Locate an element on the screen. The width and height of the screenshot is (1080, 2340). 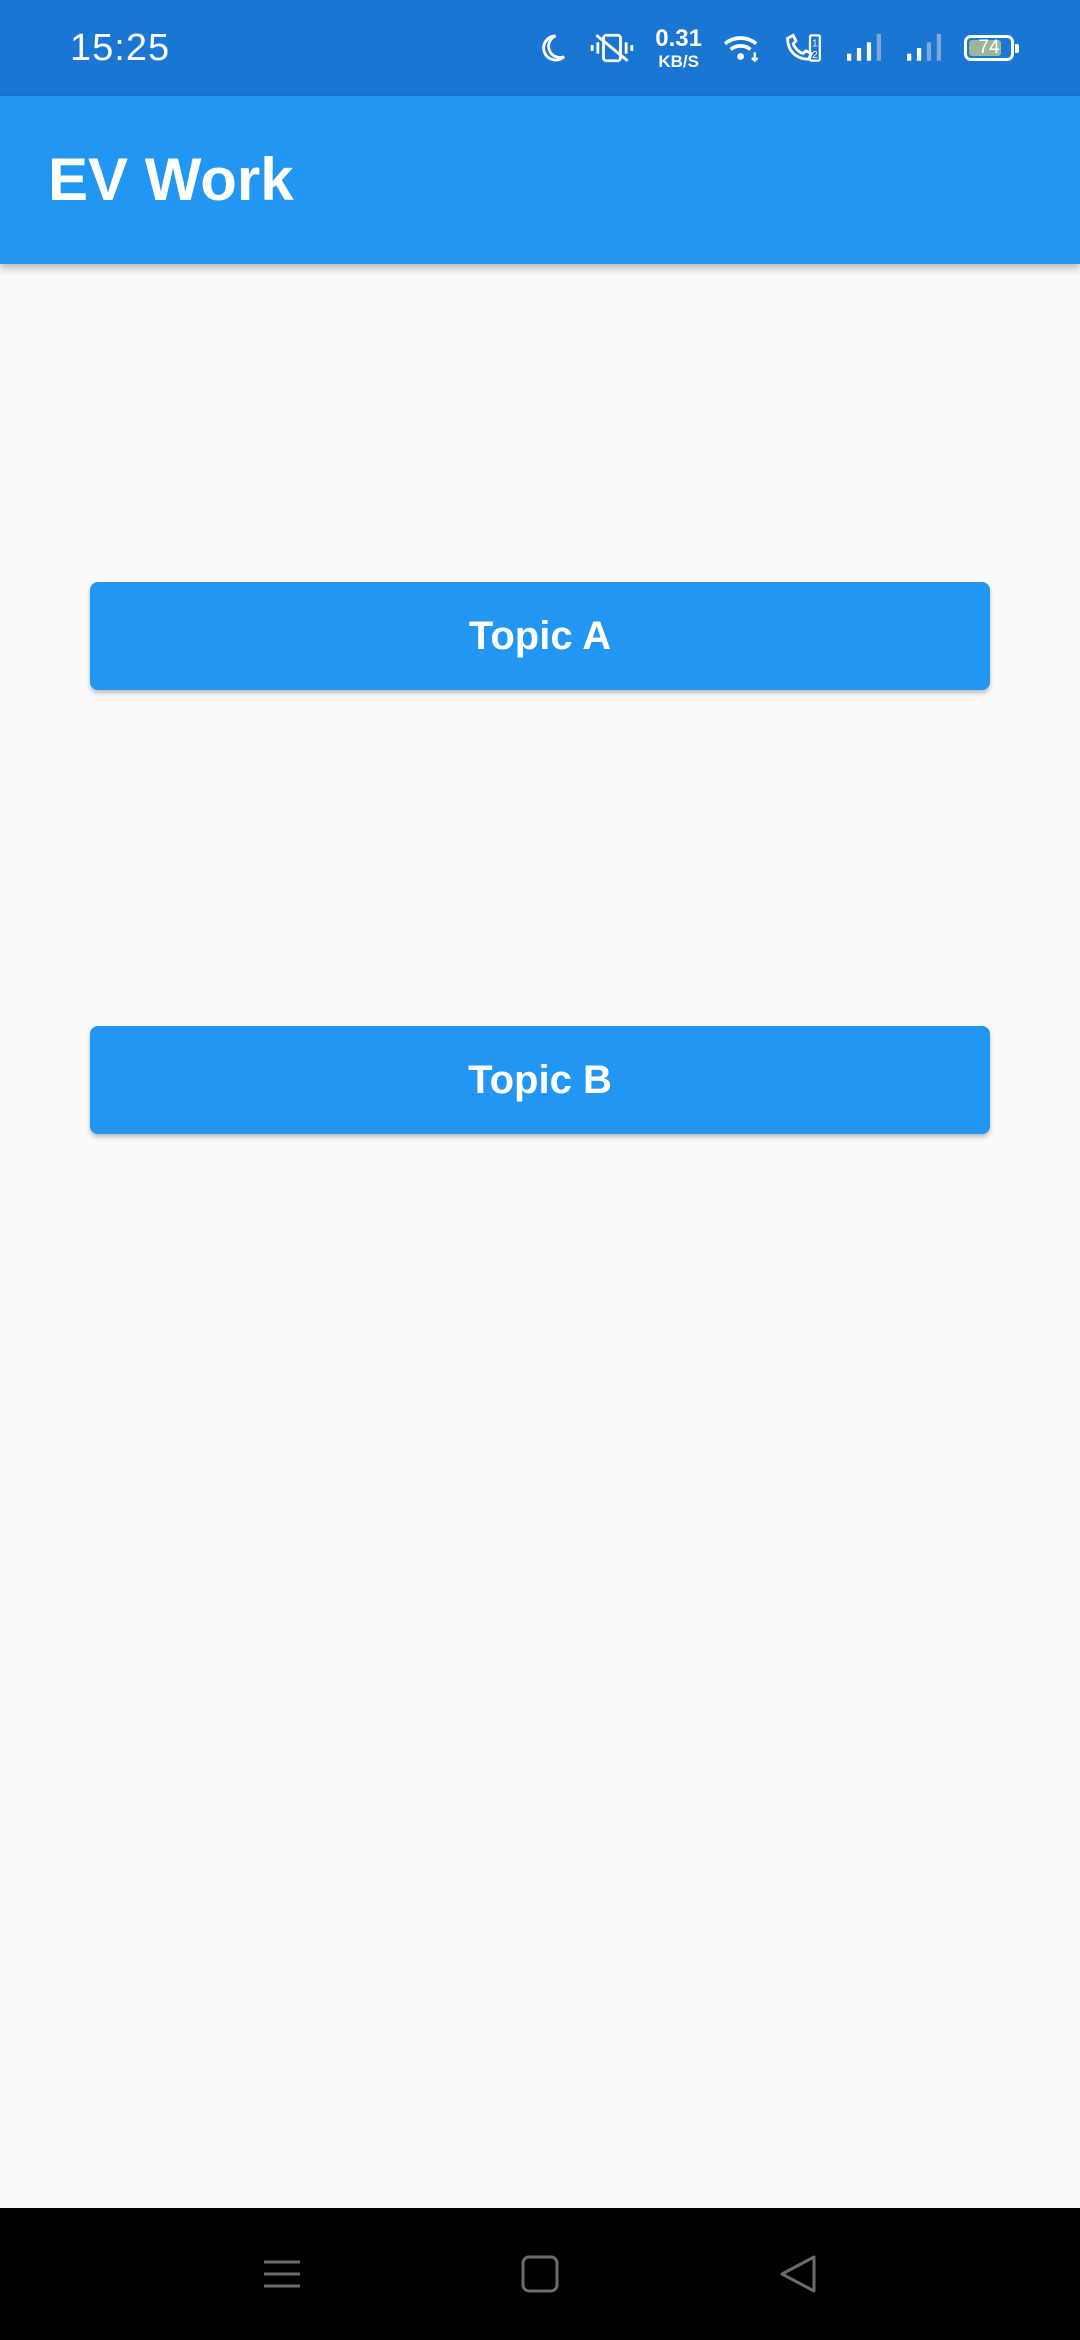
wifi-icon is located at coordinates (742, 48).